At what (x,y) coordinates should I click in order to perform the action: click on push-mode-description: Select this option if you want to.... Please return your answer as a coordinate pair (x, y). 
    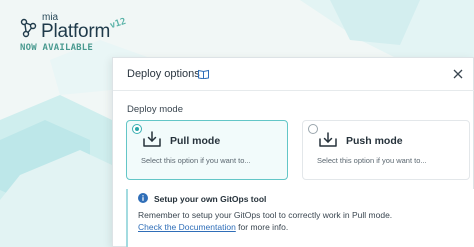
    Looking at the image, I should click on (372, 160).